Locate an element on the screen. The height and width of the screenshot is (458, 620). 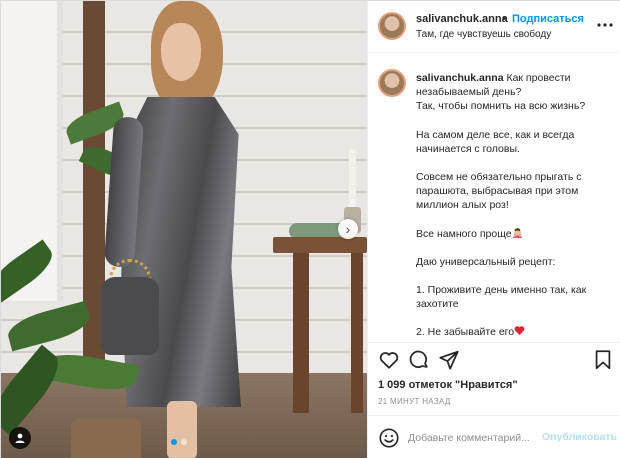
caption-line: Даю универсальный рецепт: is located at coordinates (486, 261).